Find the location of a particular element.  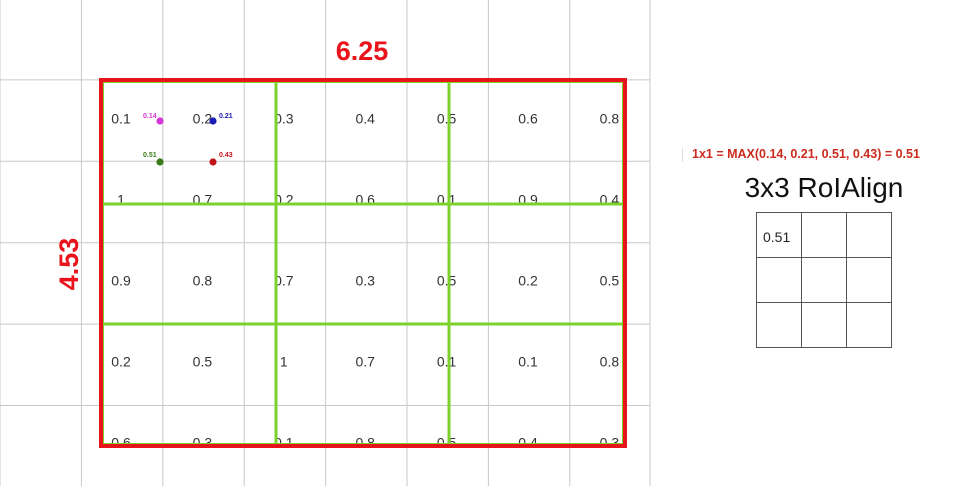

sample-label: 0.43 is located at coordinates (226, 155).